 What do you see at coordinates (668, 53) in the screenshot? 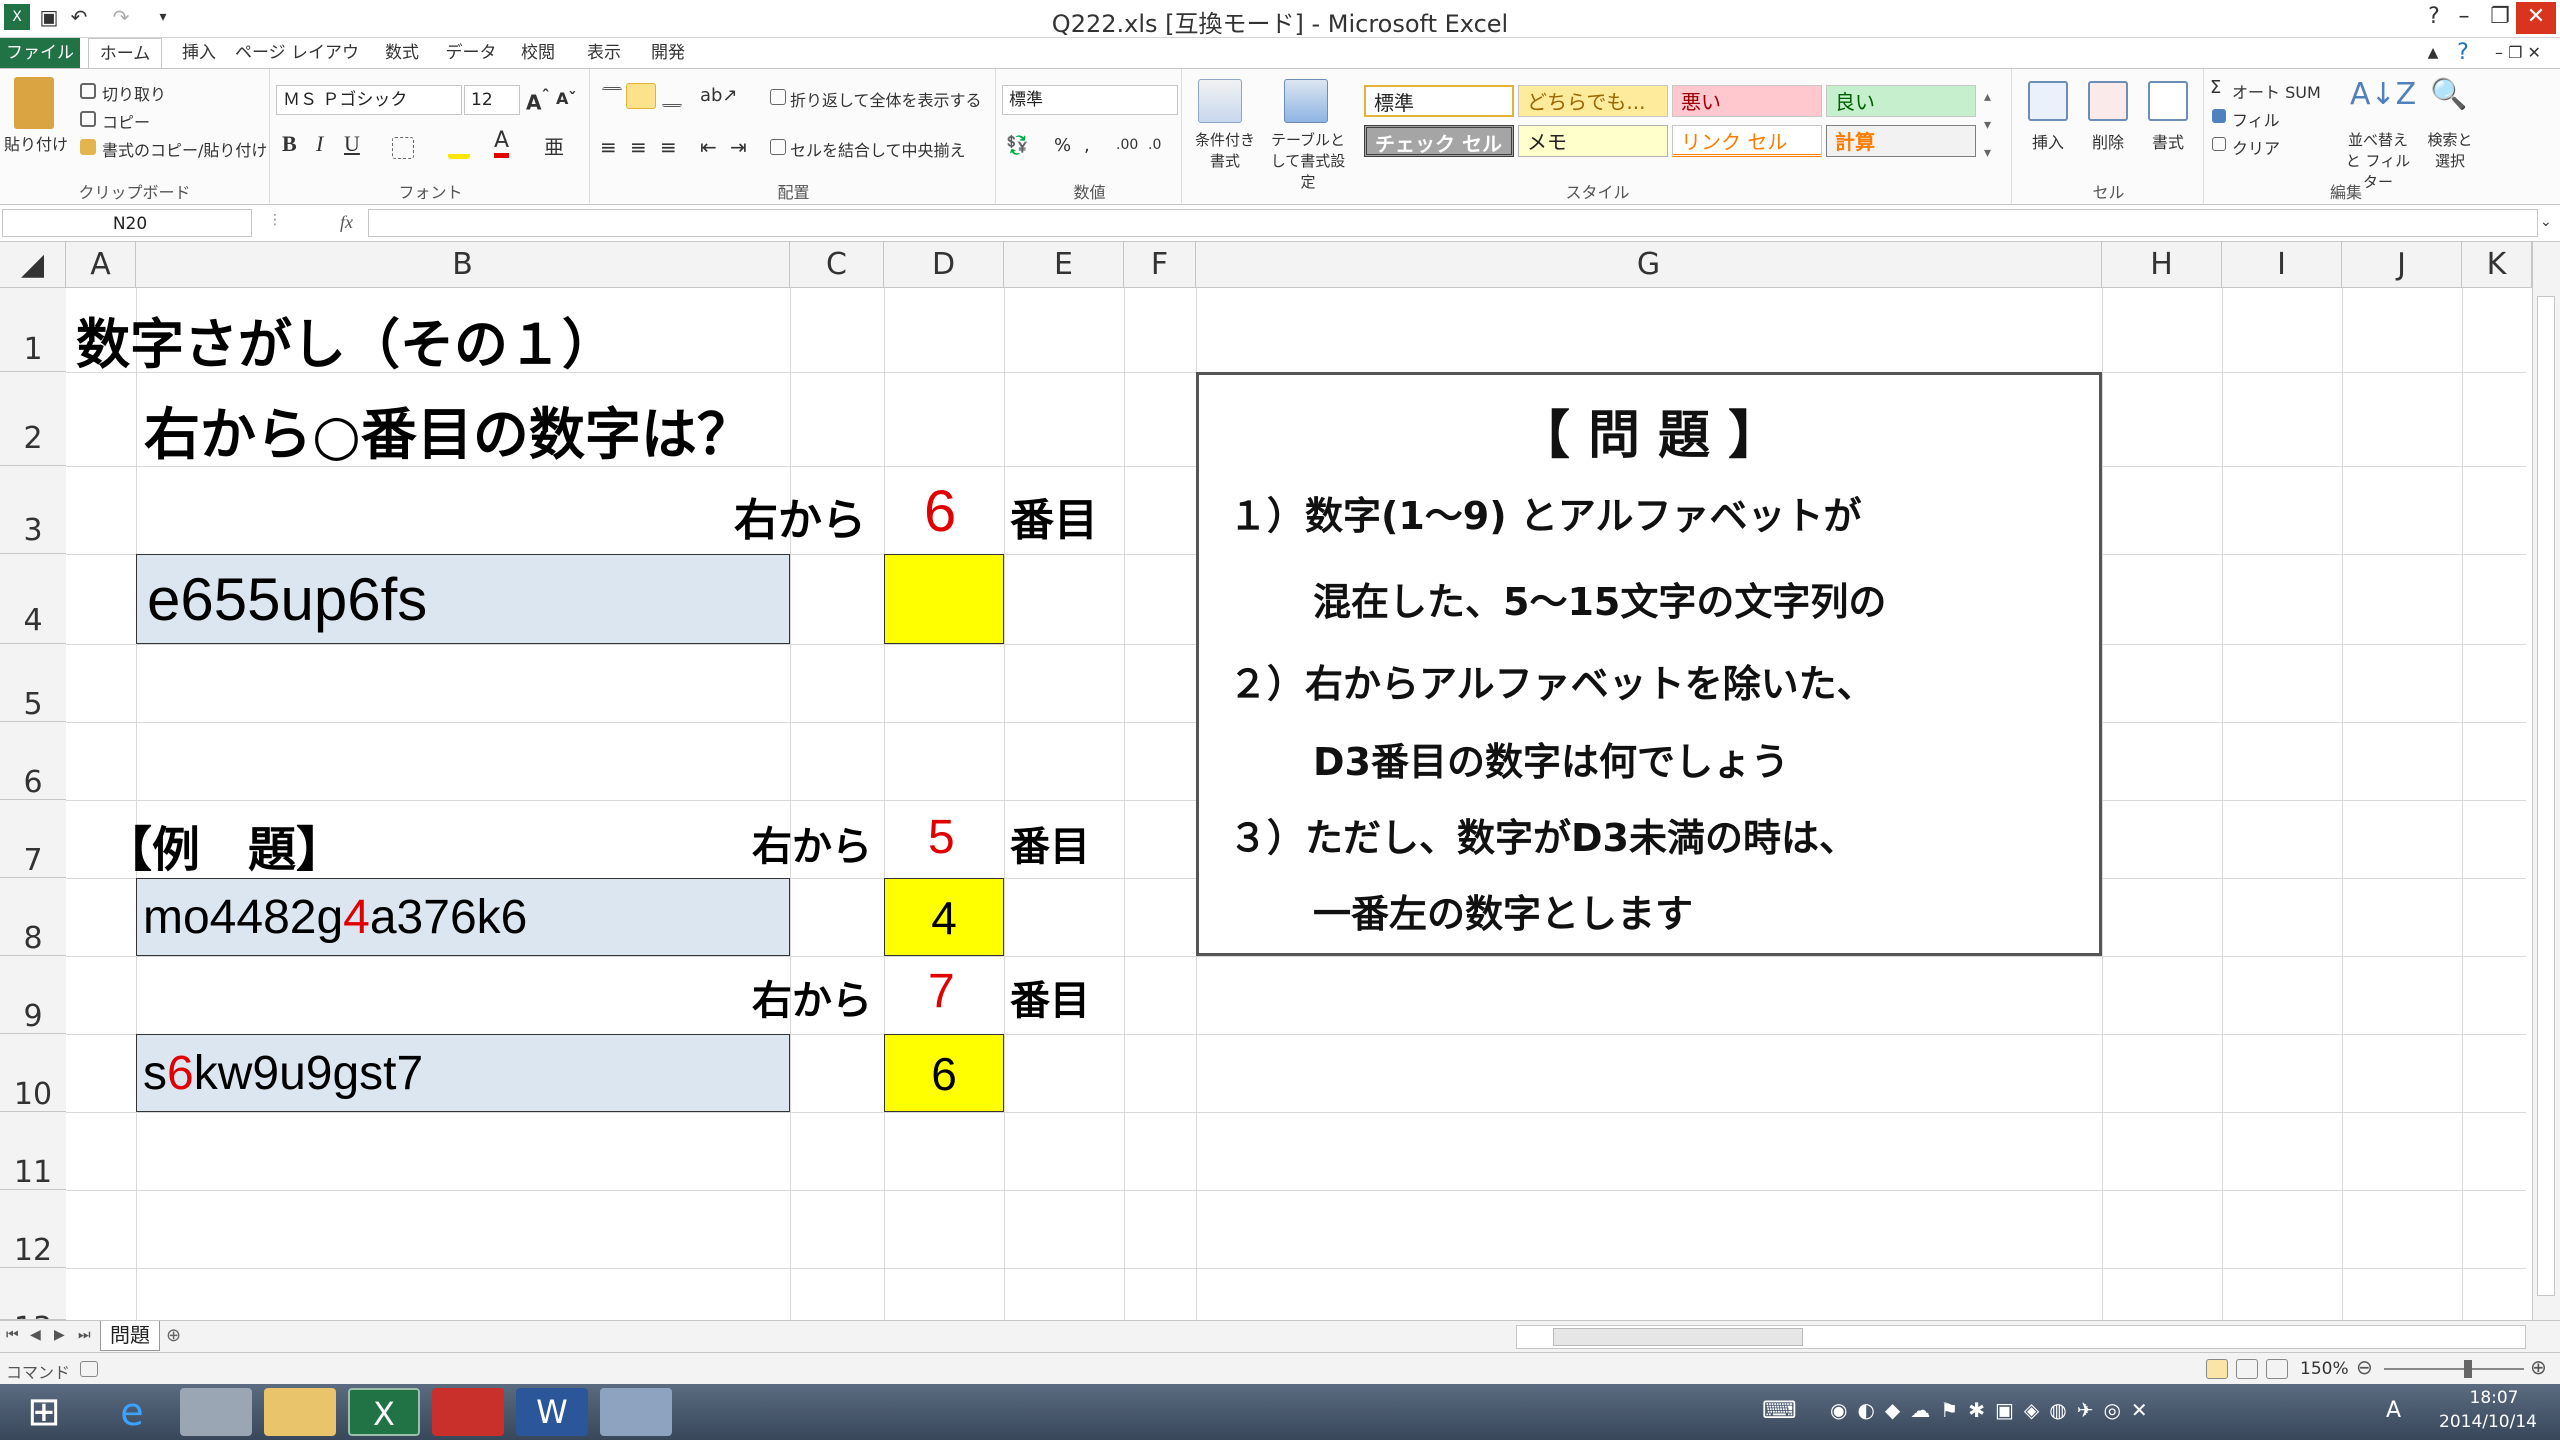
I see `tab-developer: 開発` at bounding box center [668, 53].